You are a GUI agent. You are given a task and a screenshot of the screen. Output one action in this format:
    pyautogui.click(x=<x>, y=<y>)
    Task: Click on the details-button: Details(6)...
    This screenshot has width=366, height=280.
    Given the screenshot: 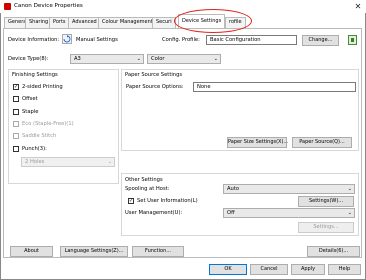 What is the action you would take?
    pyautogui.click(x=333, y=251)
    